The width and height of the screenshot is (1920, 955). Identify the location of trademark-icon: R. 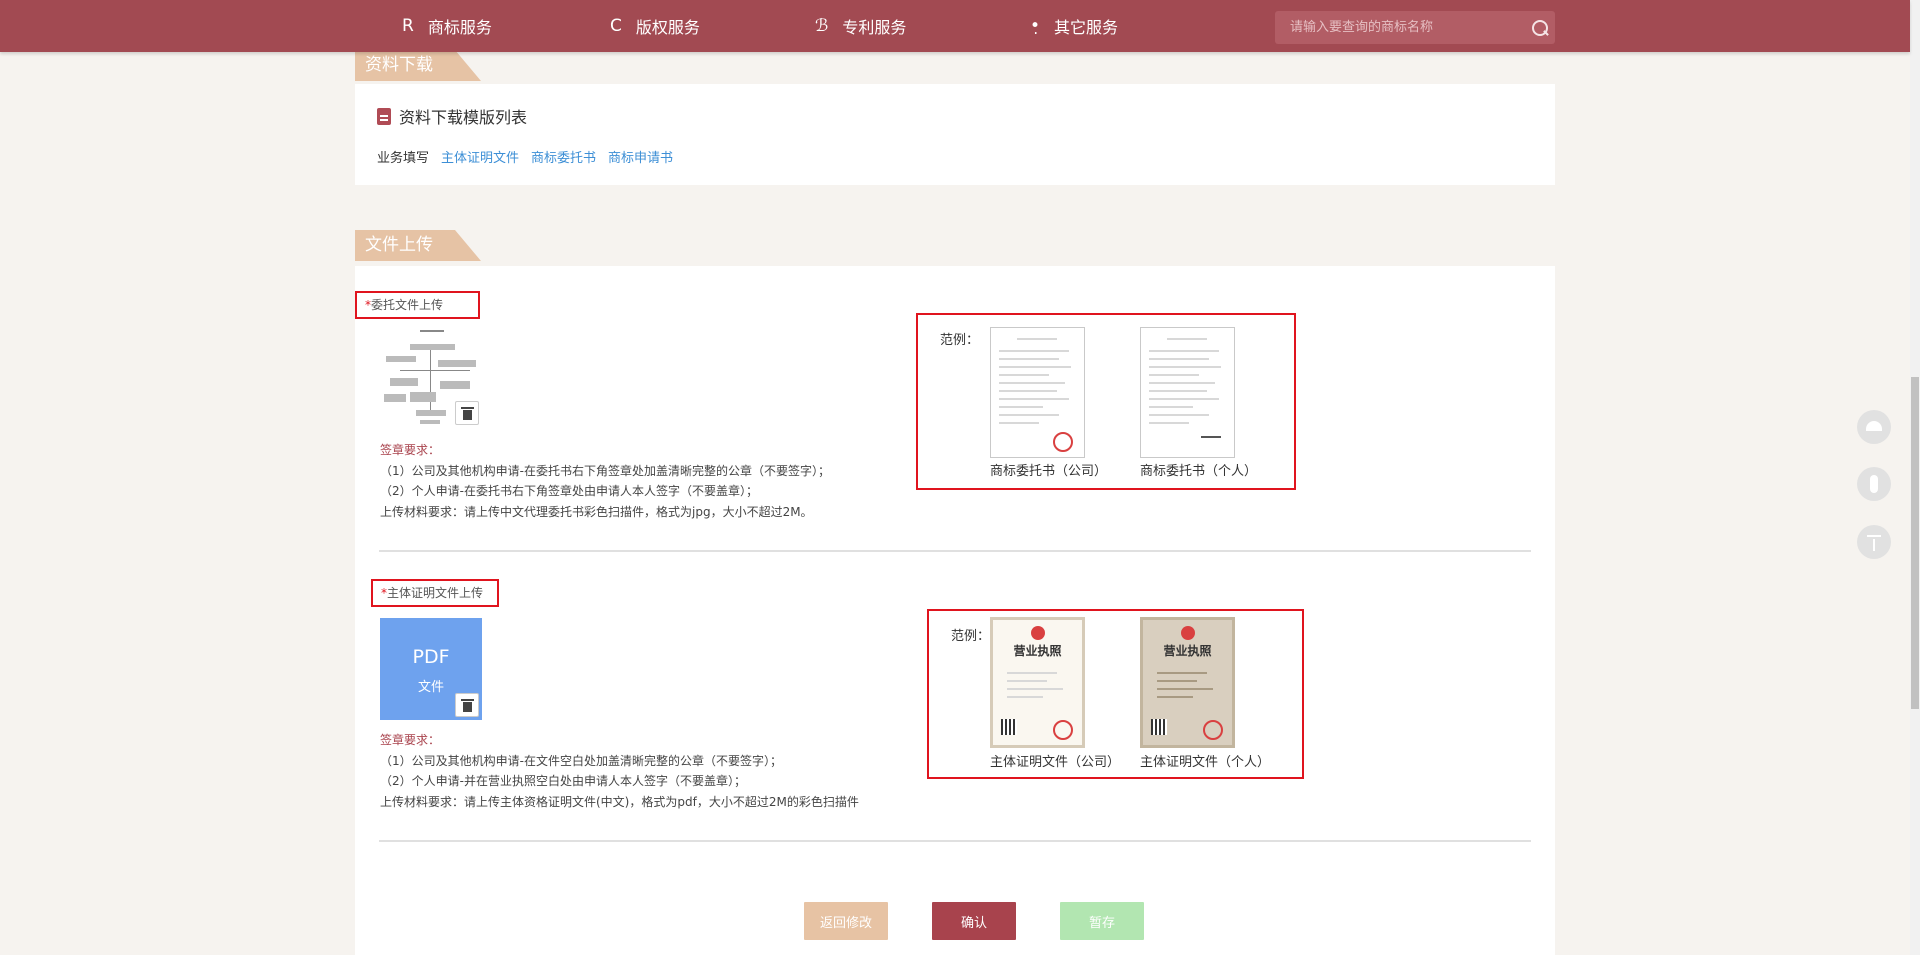
(408, 26).